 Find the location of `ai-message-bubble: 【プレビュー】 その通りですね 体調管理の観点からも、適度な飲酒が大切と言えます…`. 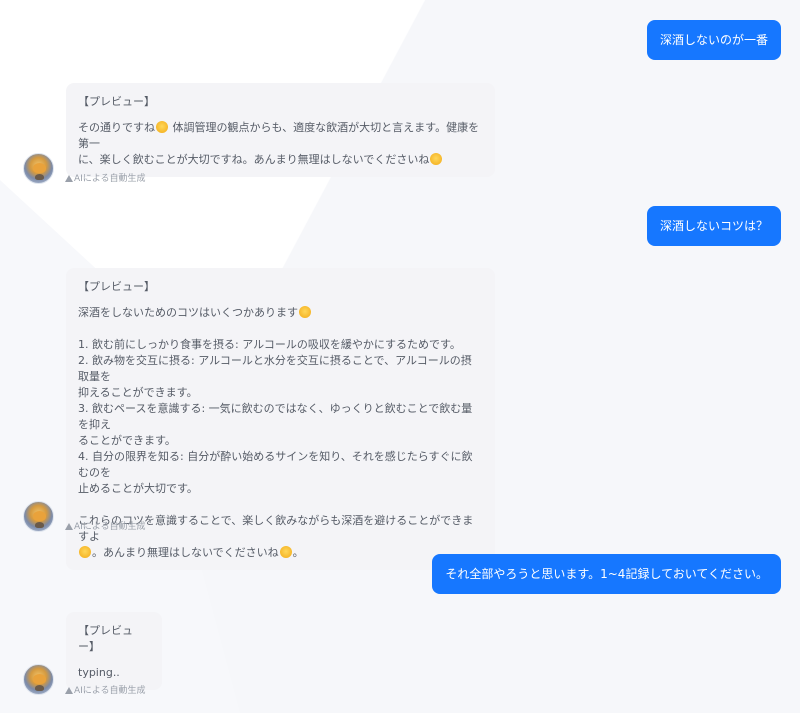

ai-message-bubble: 【プレビュー】 その通りですね 体調管理の観点からも、適度な飲酒が大切と言えます… is located at coordinates (280, 130).